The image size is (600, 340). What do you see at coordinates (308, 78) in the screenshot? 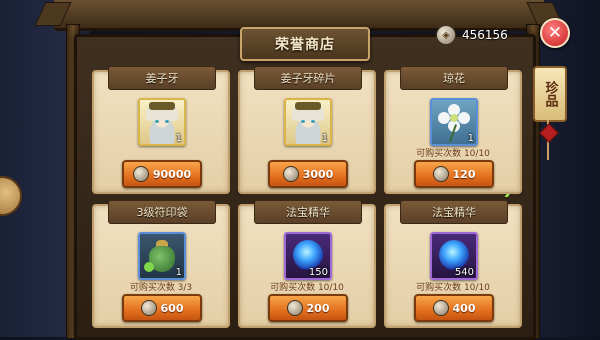
I see `item-name: 姜子牙碎片` at bounding box center [308, 78].